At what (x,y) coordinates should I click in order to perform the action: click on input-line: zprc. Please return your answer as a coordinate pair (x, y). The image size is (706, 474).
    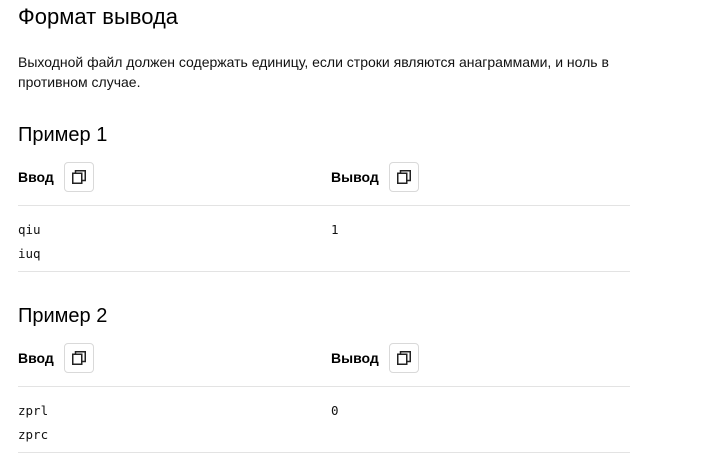
    Looking at the image, I should click on (33, 434).